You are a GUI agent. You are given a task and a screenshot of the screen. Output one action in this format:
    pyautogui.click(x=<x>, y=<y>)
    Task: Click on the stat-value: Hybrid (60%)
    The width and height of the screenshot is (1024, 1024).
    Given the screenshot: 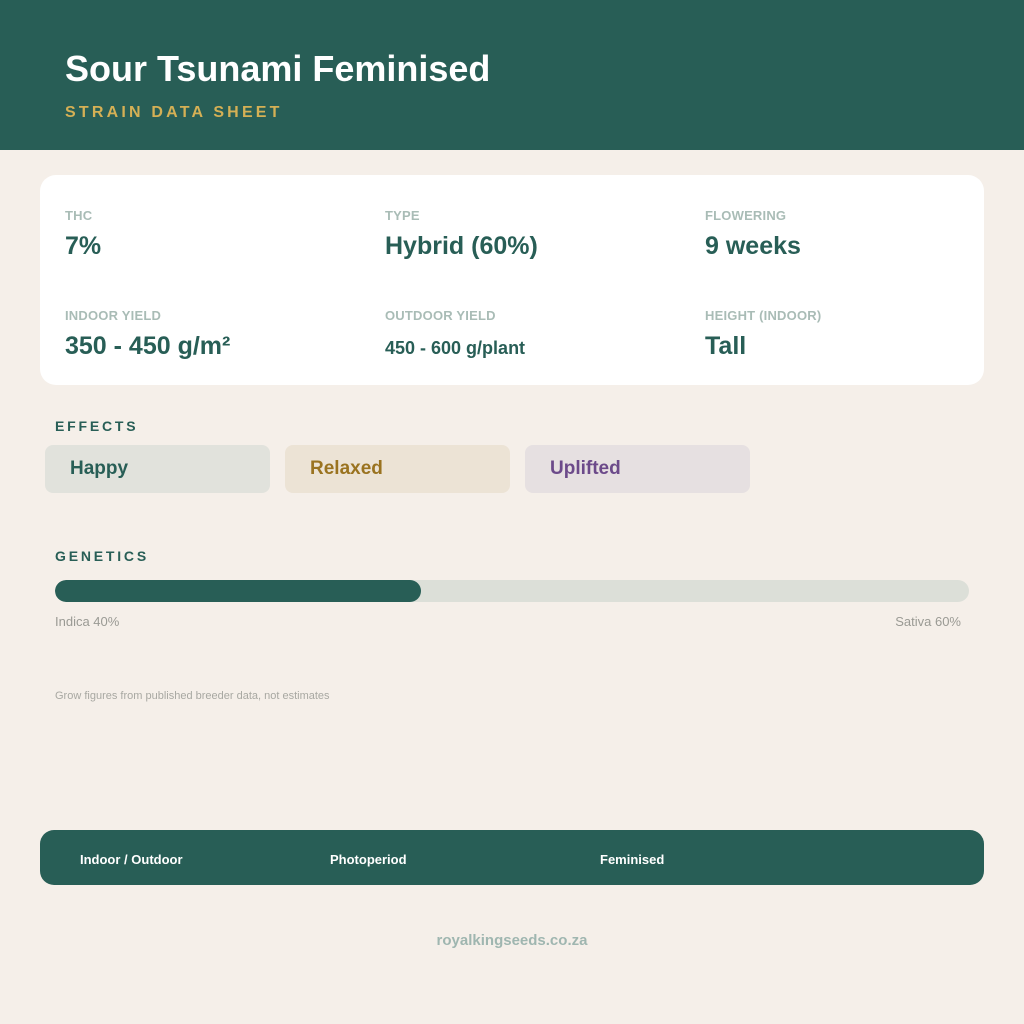 What is the action you would take?
    pyautogui.click(x=461, y=246)
    